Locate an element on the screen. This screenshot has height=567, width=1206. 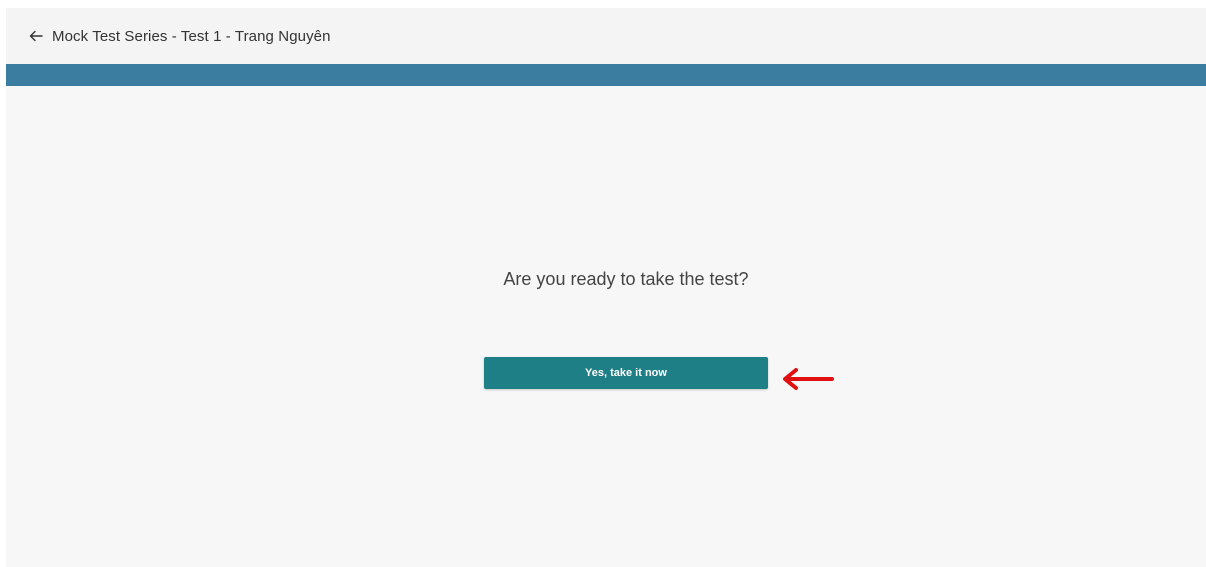
back-button is located at coordinates (36, 36).